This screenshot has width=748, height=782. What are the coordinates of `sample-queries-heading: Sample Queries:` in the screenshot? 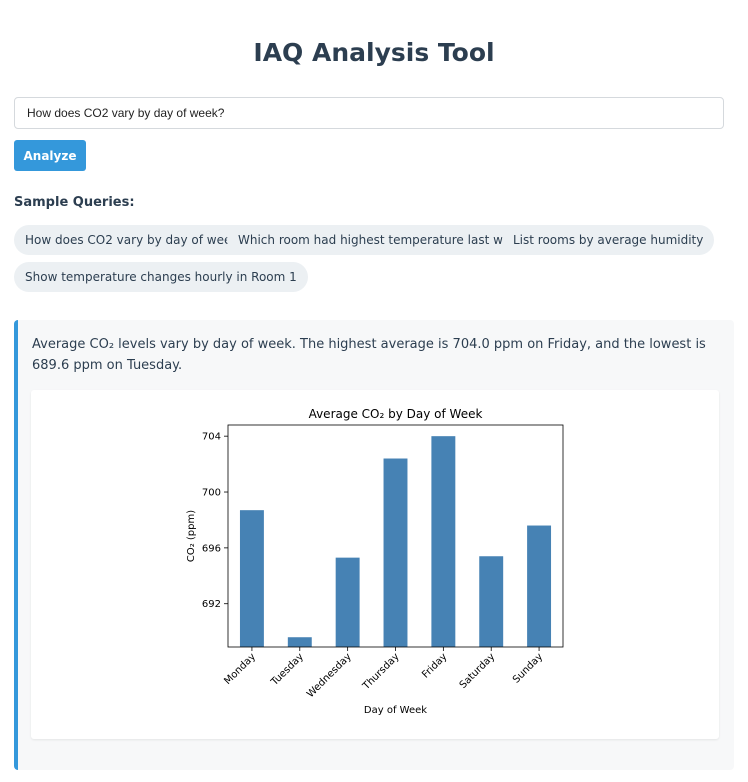 It's located at (74, 202).